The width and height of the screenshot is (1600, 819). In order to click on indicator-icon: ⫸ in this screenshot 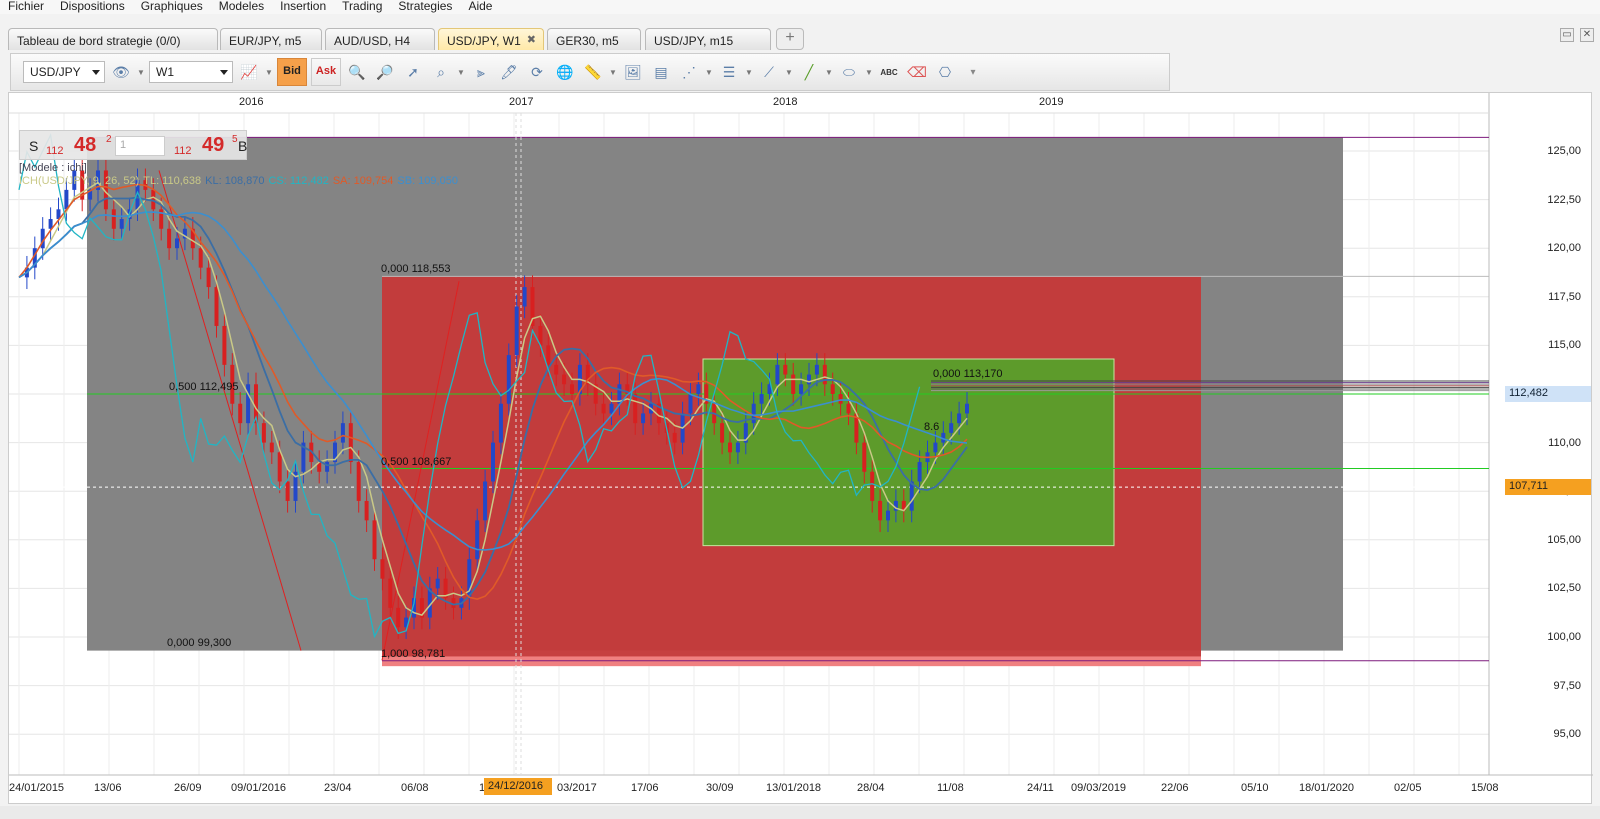, I will do `click(481, 72)`.